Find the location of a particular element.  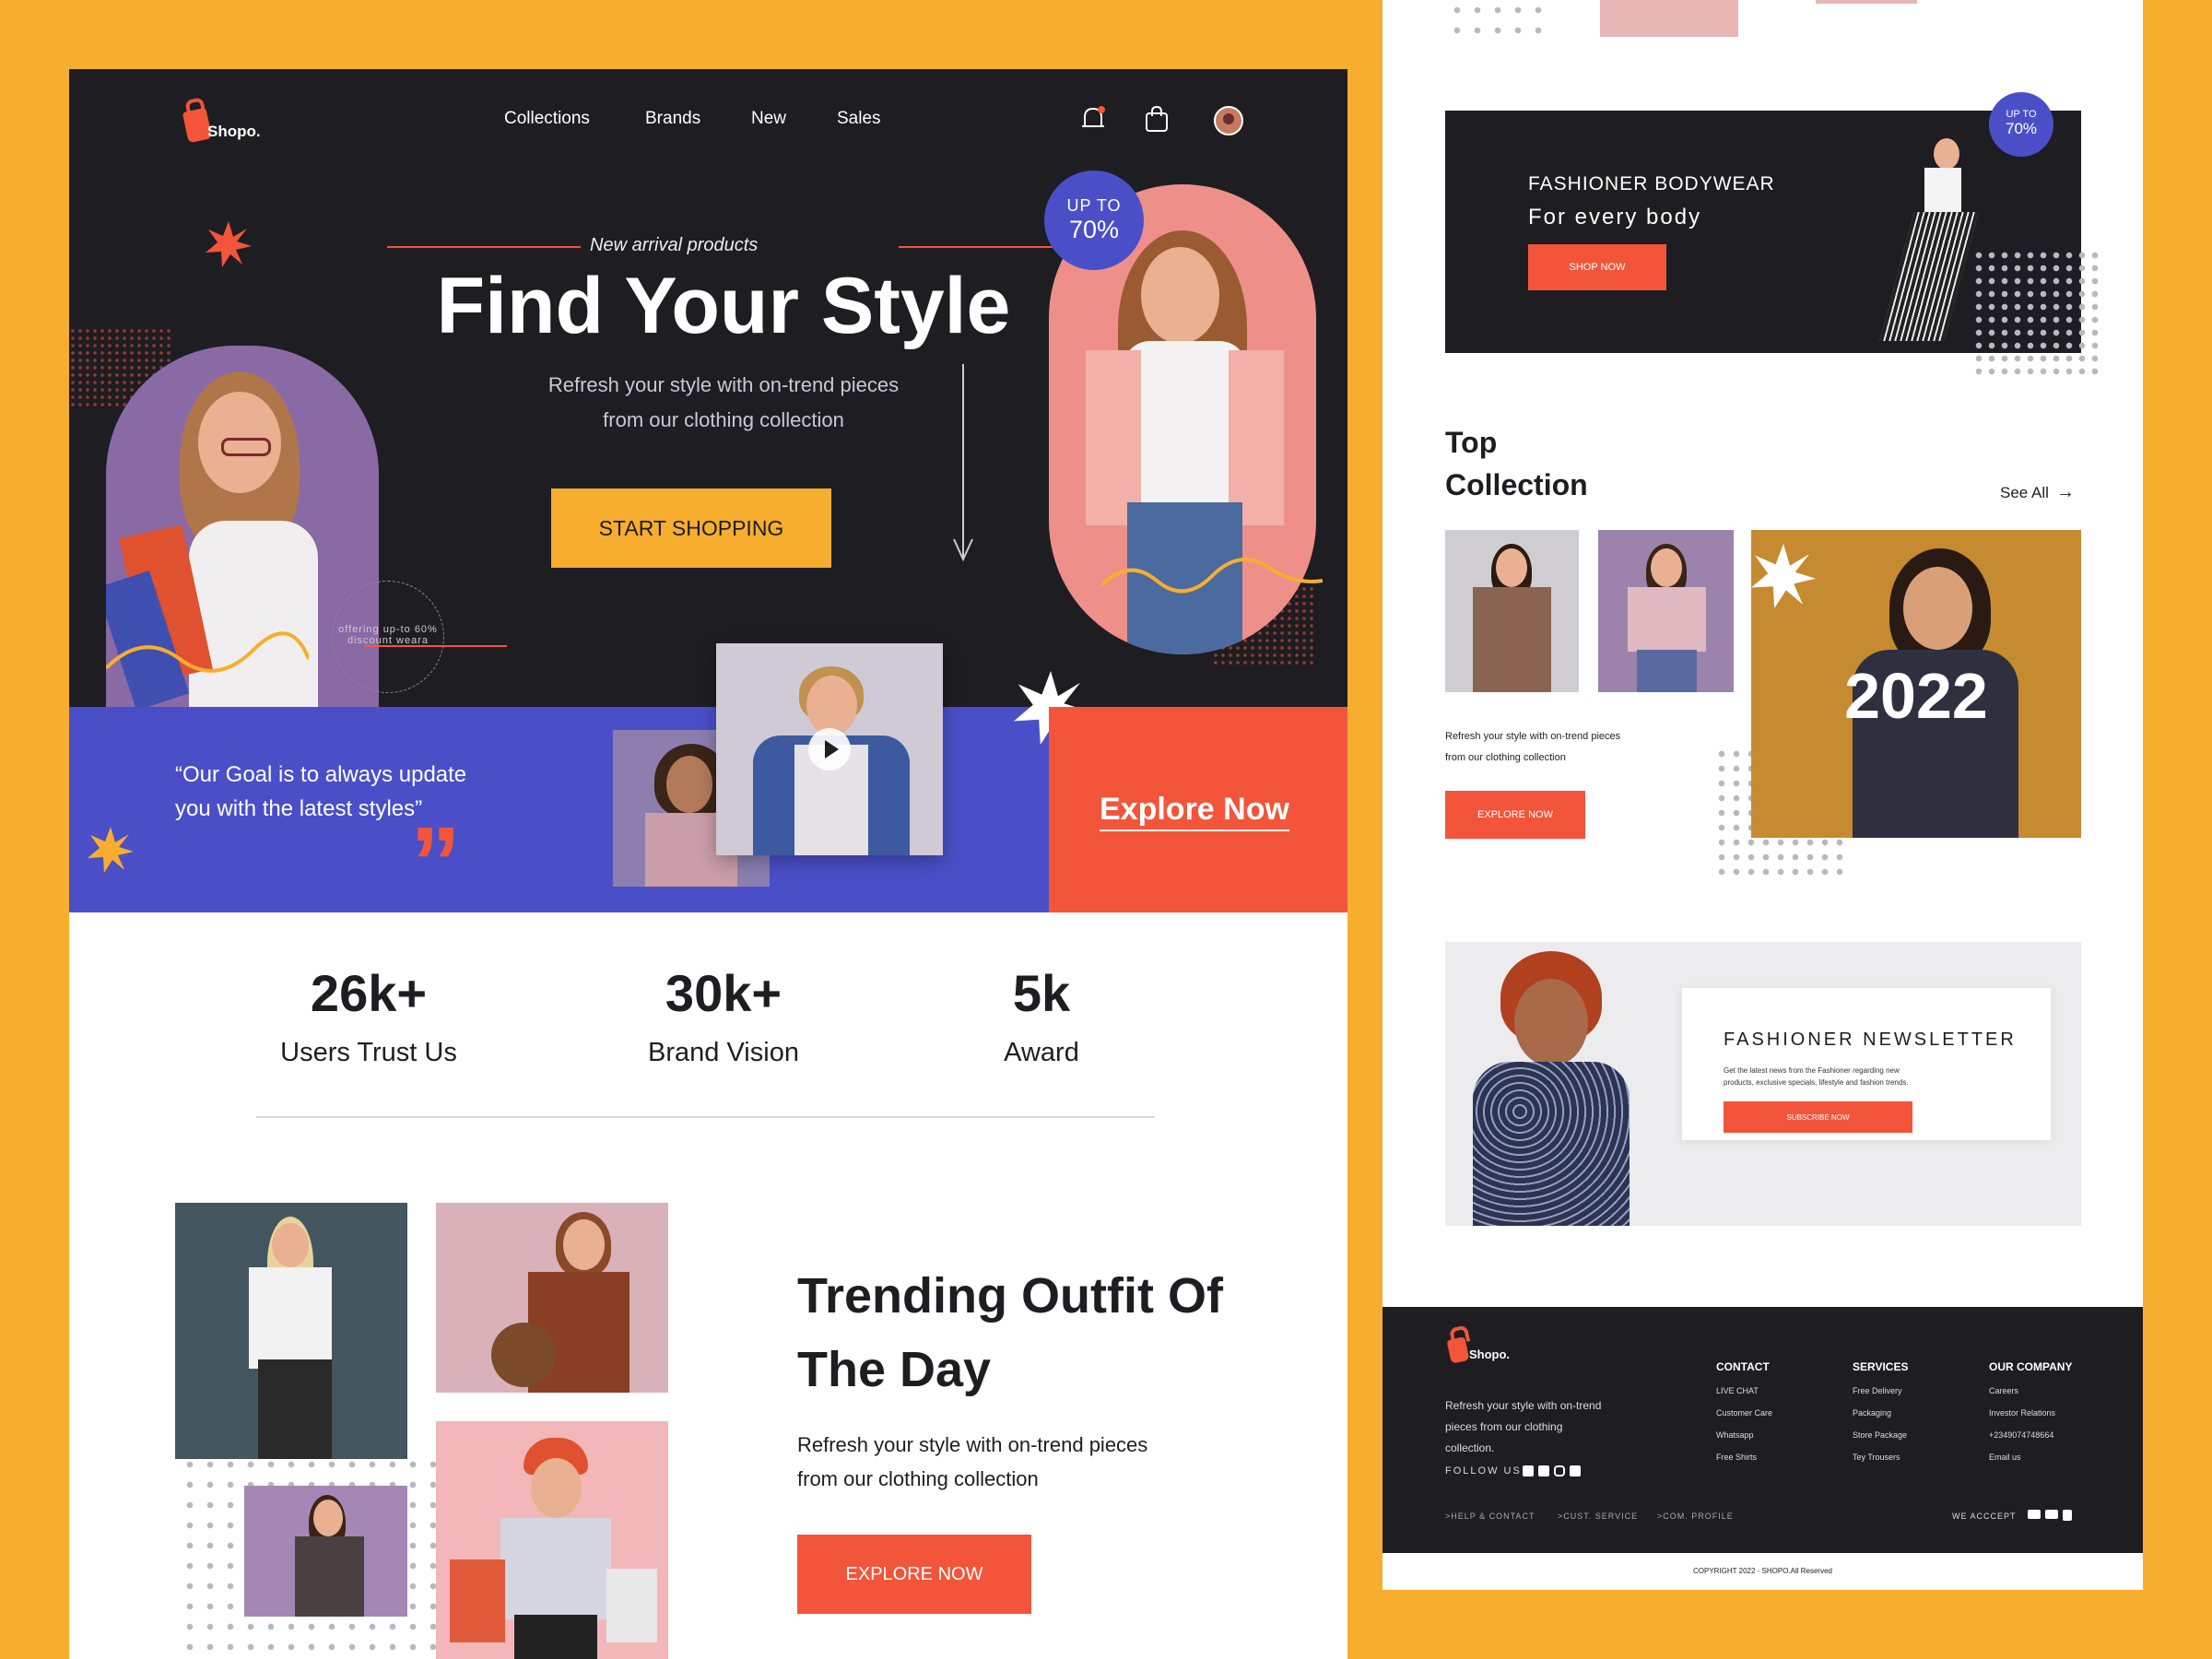

play-button is located at coordinates (829, 749).